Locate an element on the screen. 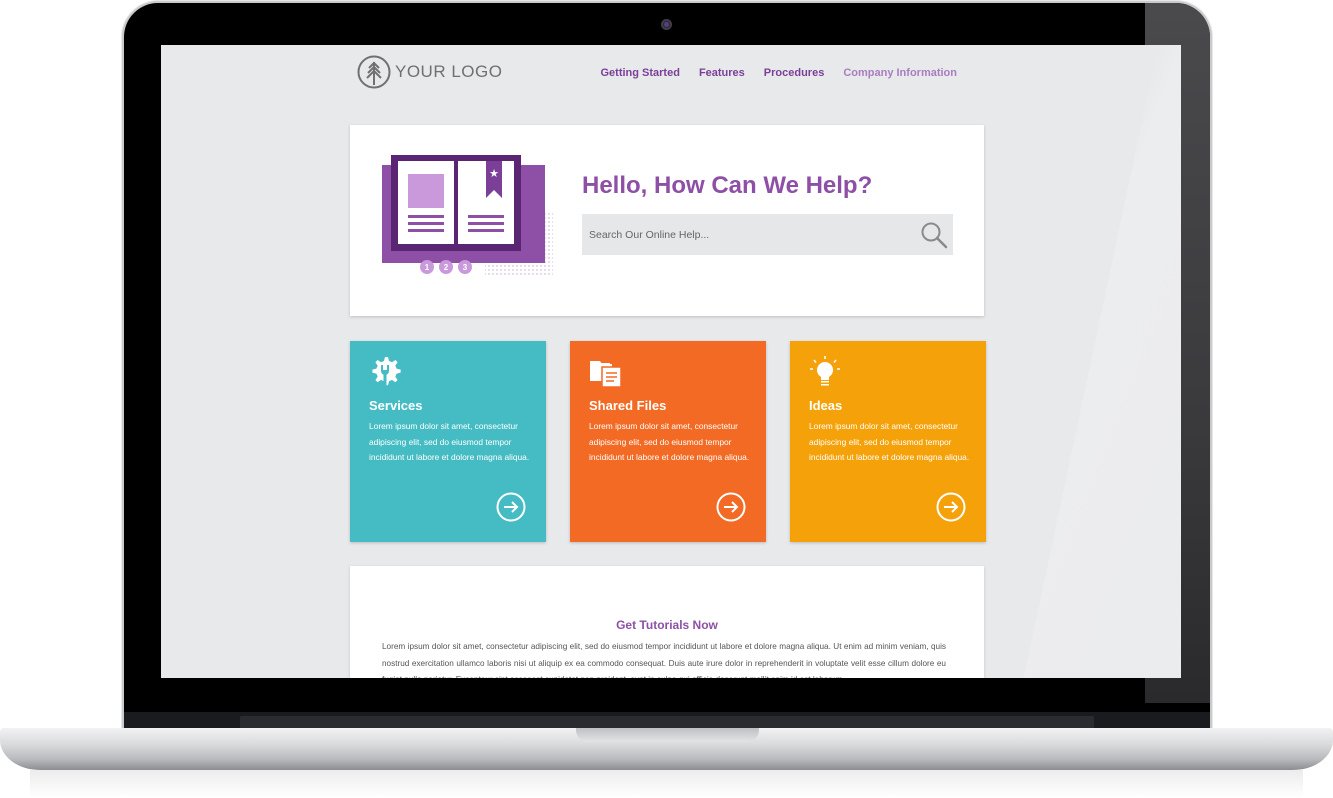 Image resolution: width=1333 pixels, height=798 pixels. nav-getting-started: Getting Started is located at coordinates (639, 73).